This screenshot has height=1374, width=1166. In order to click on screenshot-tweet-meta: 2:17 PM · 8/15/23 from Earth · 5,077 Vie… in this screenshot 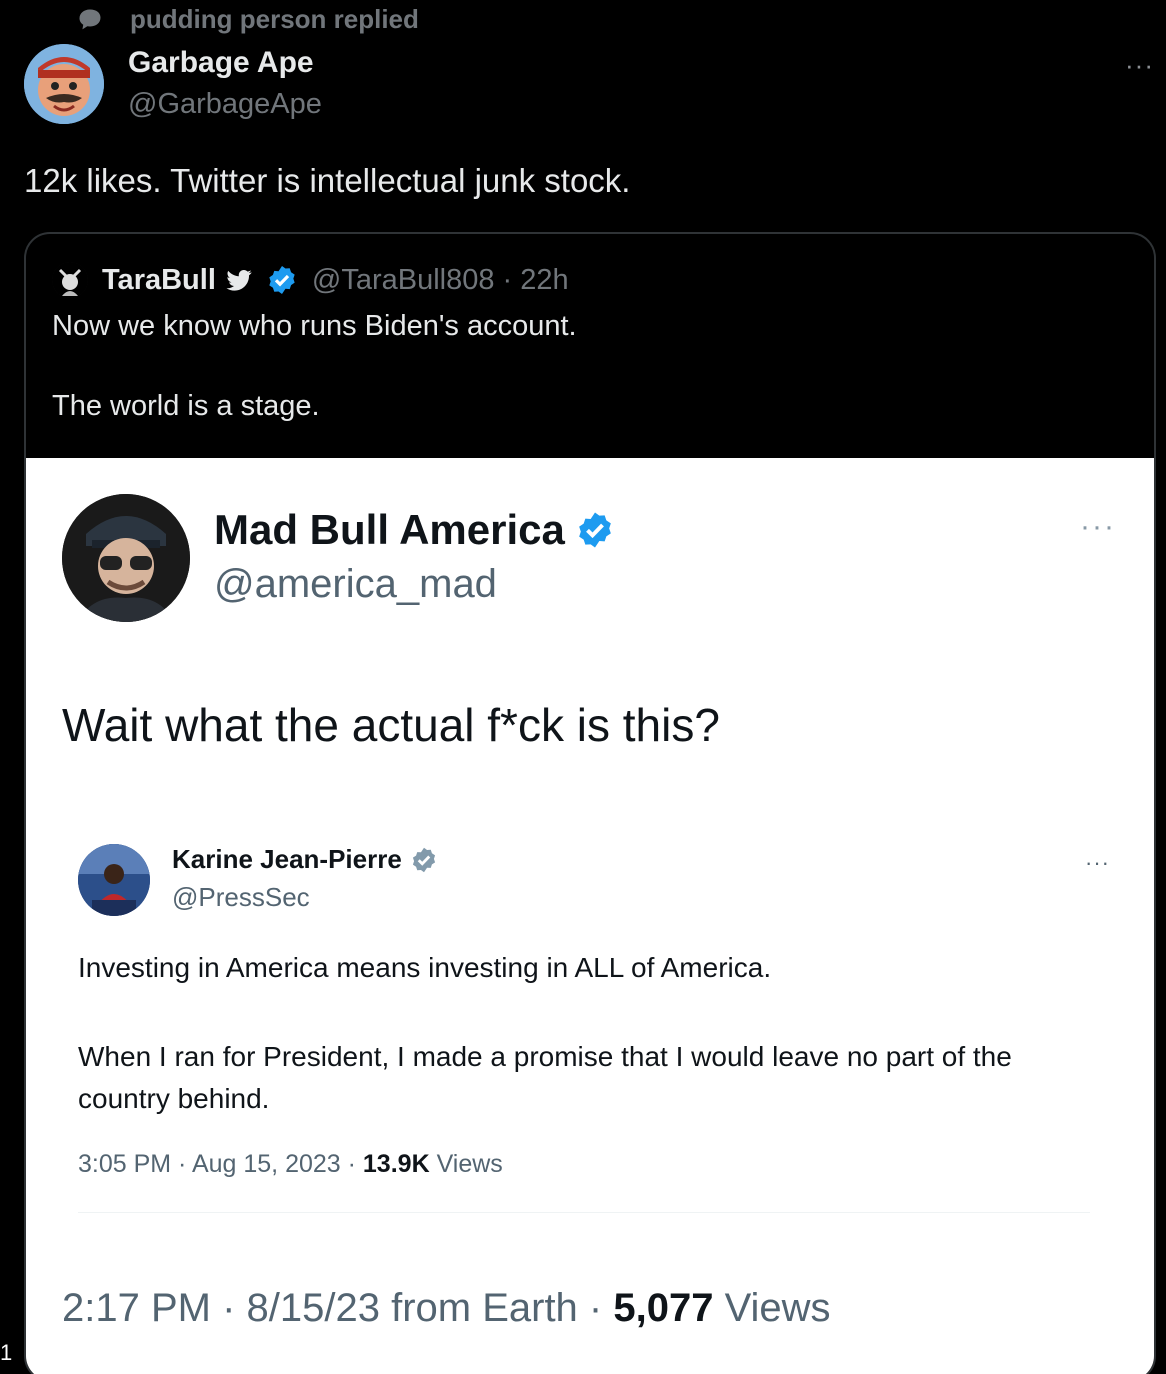, I will do `click(446, 1308)`.